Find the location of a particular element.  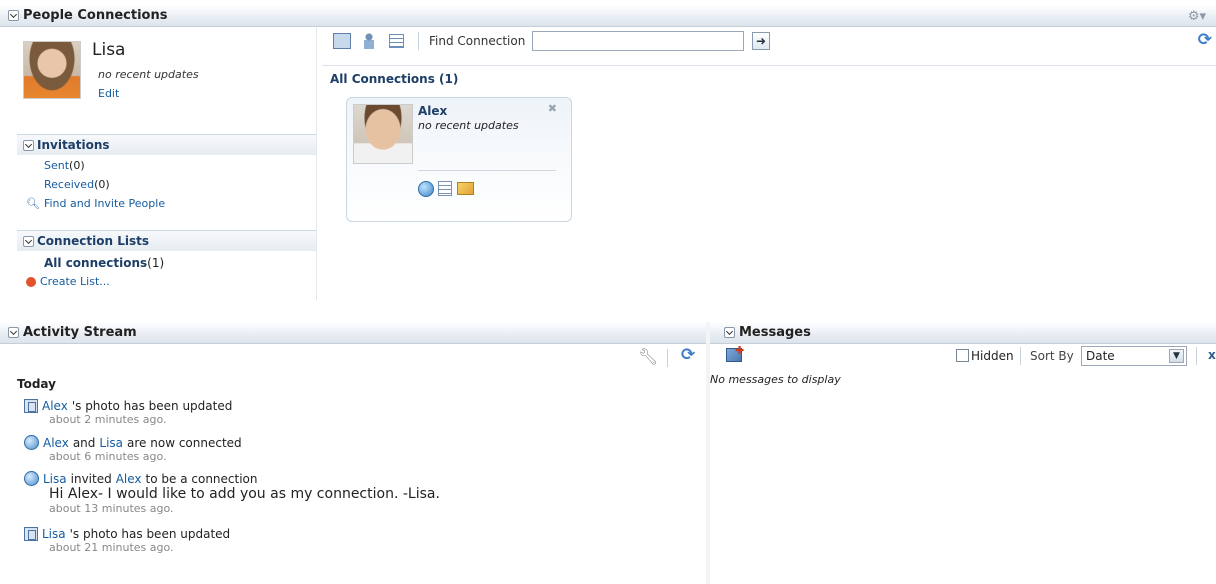

hidden-label: Hidden is located at coordinates (992, 356).